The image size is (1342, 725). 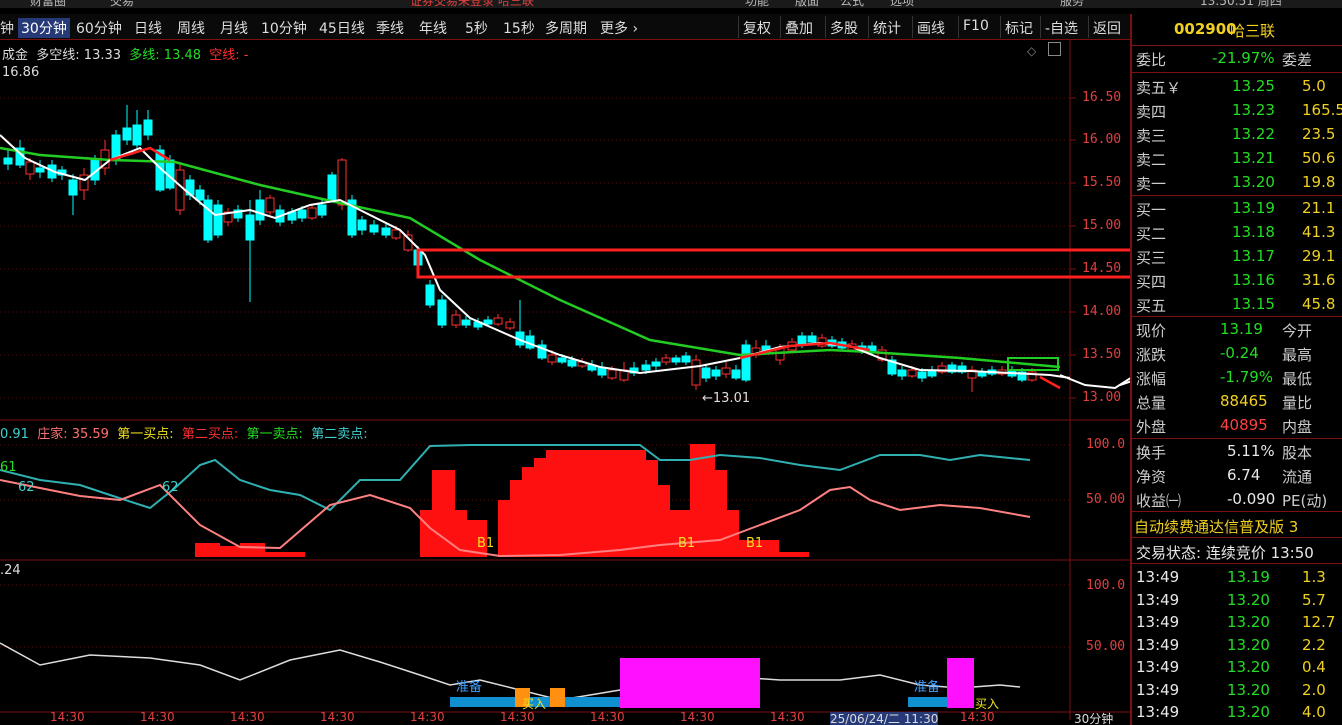 What do you see at coordinates (1314, 689) in the screenshot?
I see `tick-volume: 2.0` at bounding box center [1314, 689].